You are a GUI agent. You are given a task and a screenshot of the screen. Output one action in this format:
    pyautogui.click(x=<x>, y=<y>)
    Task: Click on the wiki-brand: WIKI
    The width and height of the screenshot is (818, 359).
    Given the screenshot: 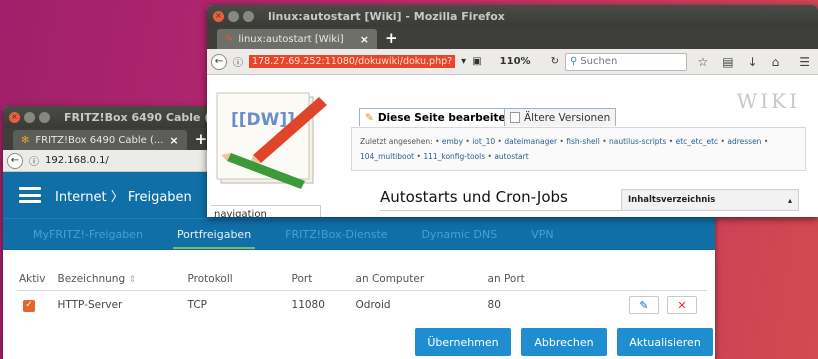 What is the action you would take?
    pyautogui.click(x=768, y=101)
    